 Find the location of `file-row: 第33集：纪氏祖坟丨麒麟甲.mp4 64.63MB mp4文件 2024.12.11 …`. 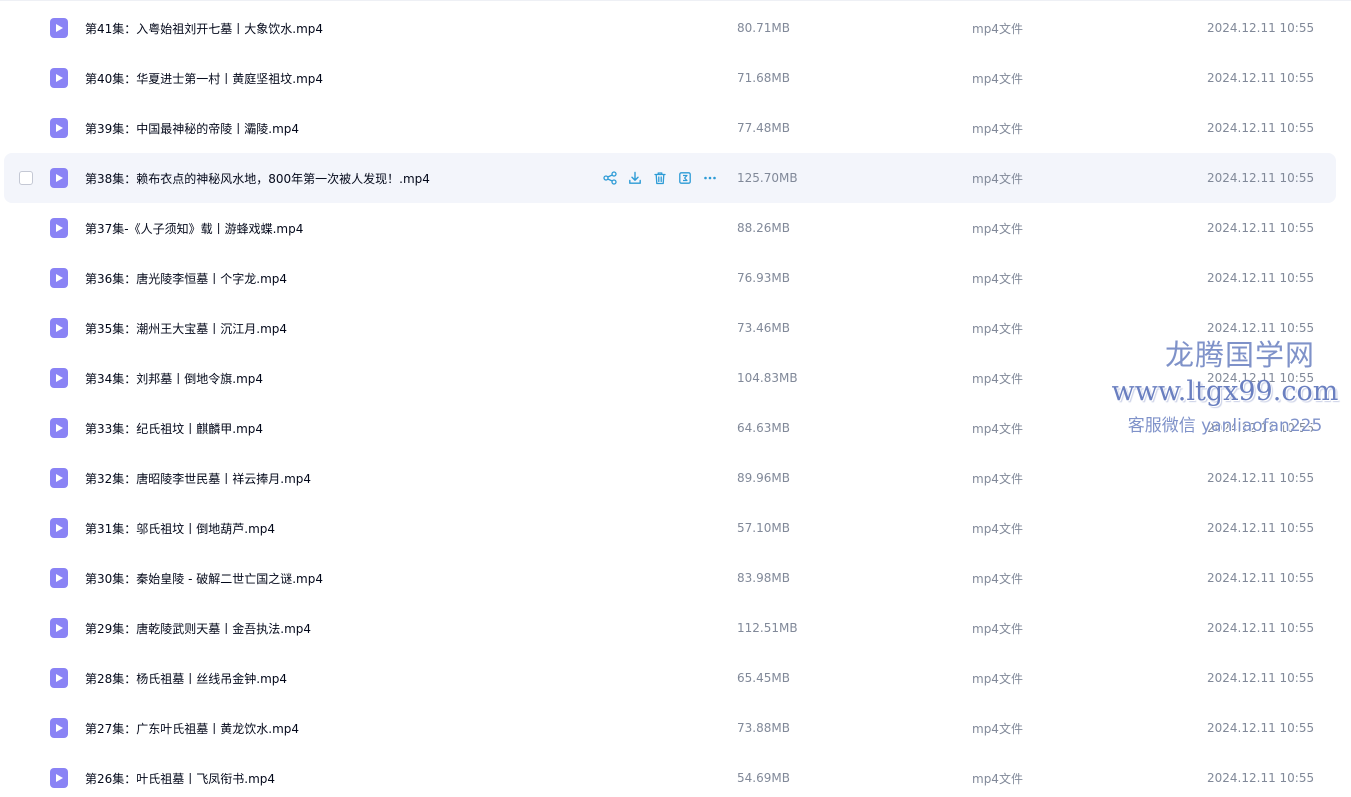

file-row: 第33集：纪氏祖坟丨麒麟甲.mp4 64.63MB mp4文件 2024.12.11 … is located at coordinates (670, 428).